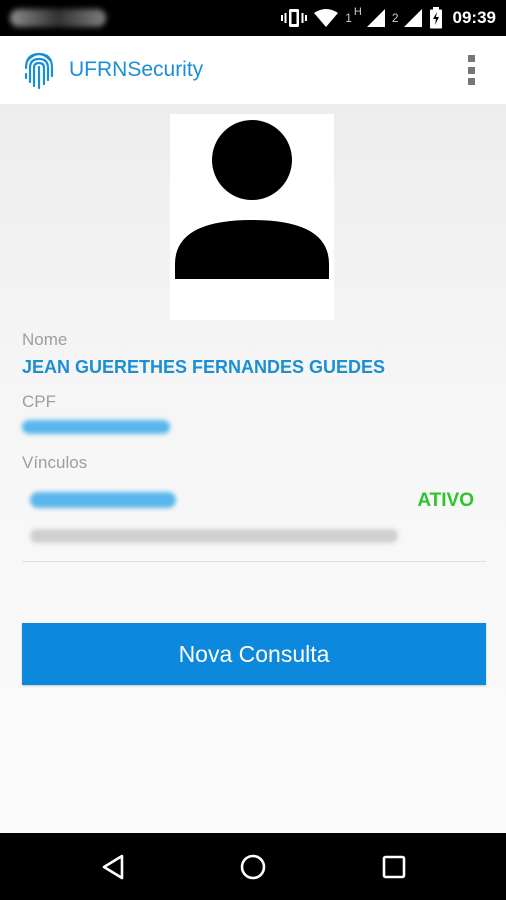 Image resolution: width=506 pixels, height=900 pixels. I want to click on divider, so click(254, 561).